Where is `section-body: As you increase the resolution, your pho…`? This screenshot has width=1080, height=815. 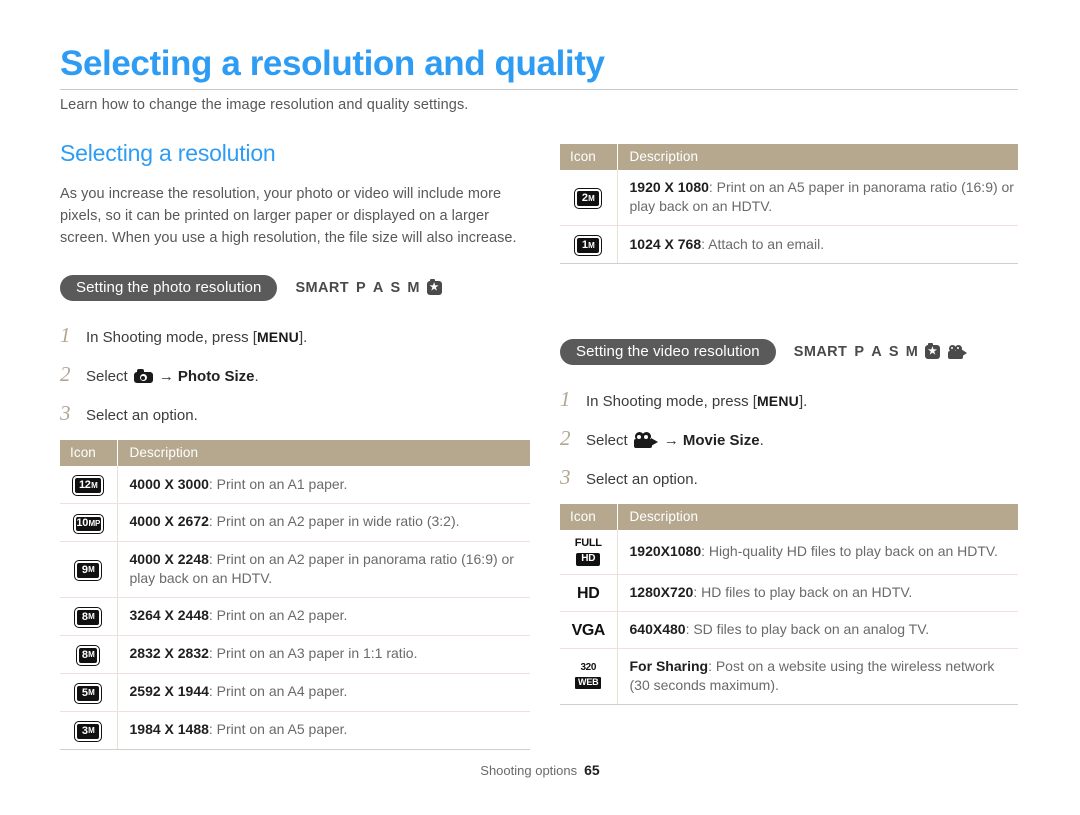
section-body: As you increase the resolution, your pho… is located at coordinates (288, 216).